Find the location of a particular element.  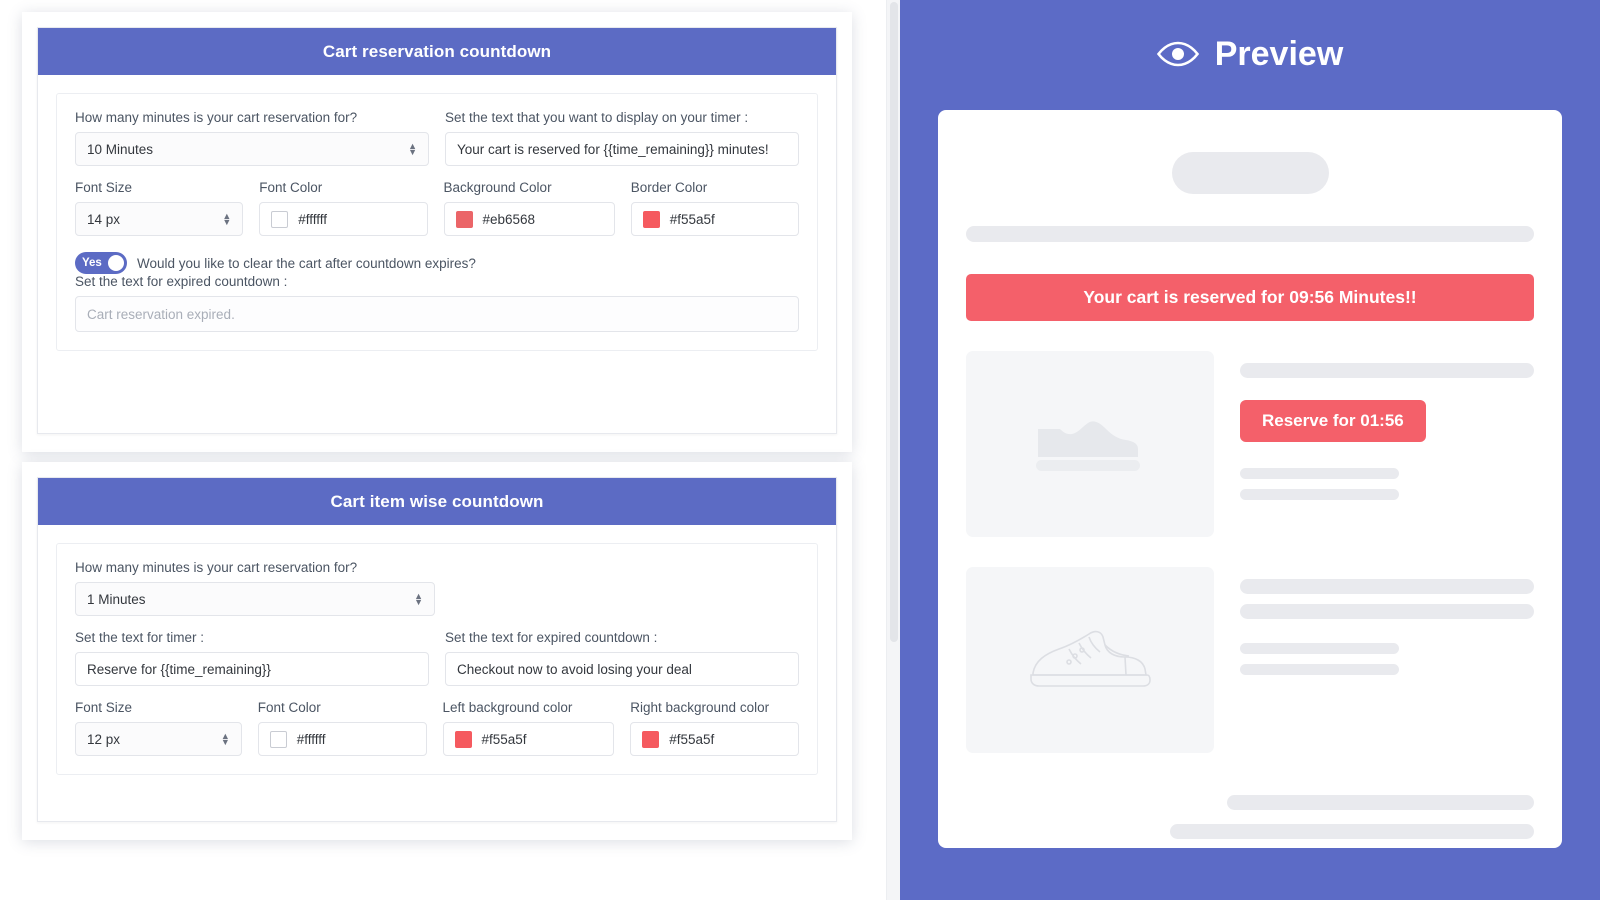

left-background-color-field: Left background color #f55a5f is located at coordinates (528, 728).